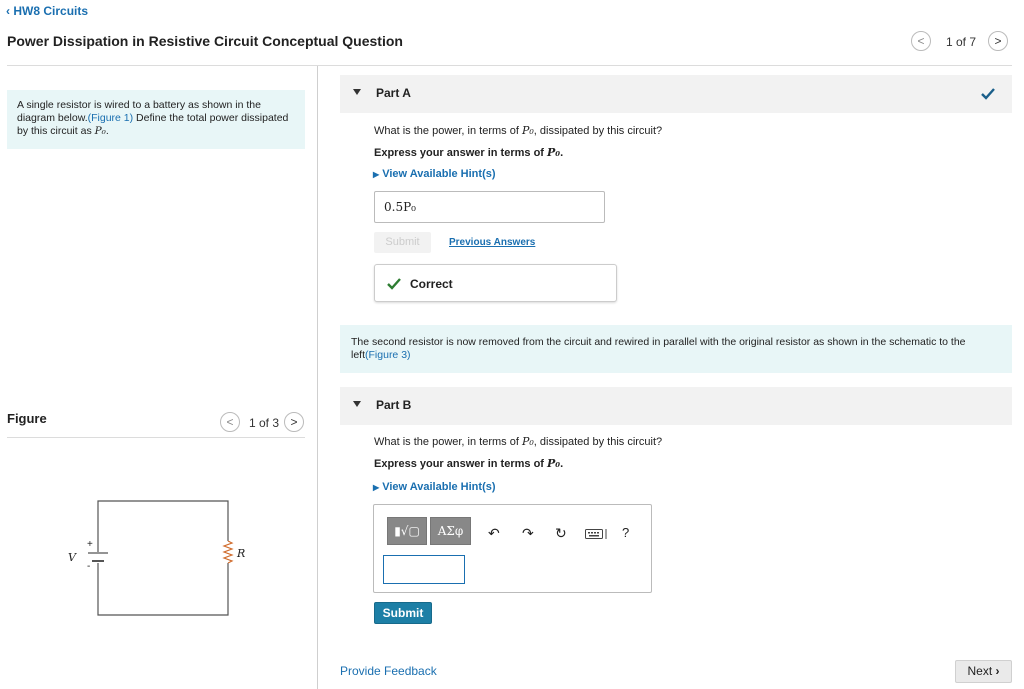 This screenshot has width=1024, height=689. What do you see at coordinates (388, 671) in the screenshot?
I see `provide-feedback-link: Provide Feedback` at bounding box center [388, 671].